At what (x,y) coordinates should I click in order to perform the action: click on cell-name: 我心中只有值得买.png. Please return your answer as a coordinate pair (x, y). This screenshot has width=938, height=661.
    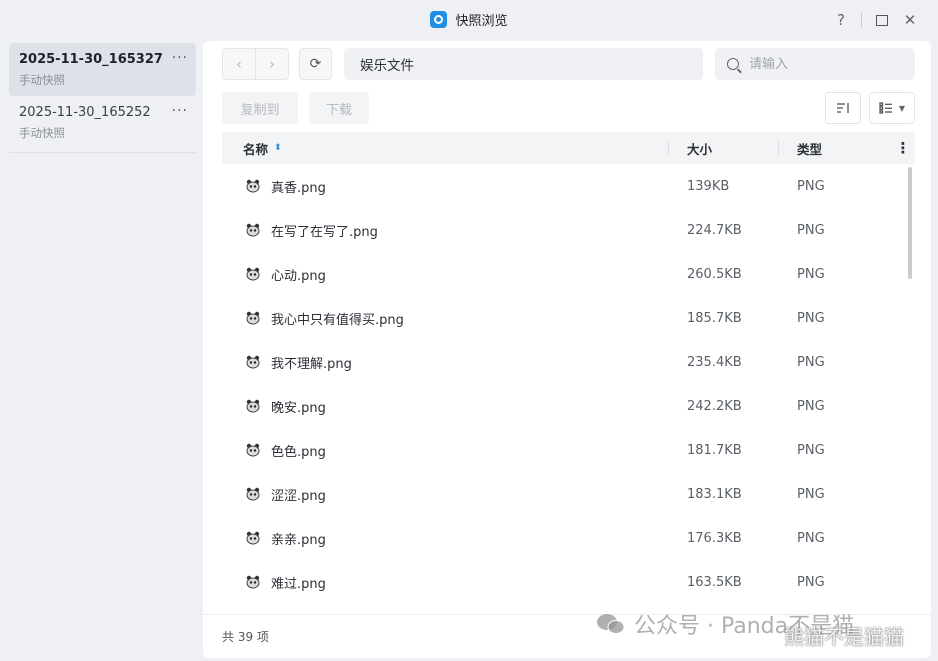
    Looking at the image, I should click on (445, 318).